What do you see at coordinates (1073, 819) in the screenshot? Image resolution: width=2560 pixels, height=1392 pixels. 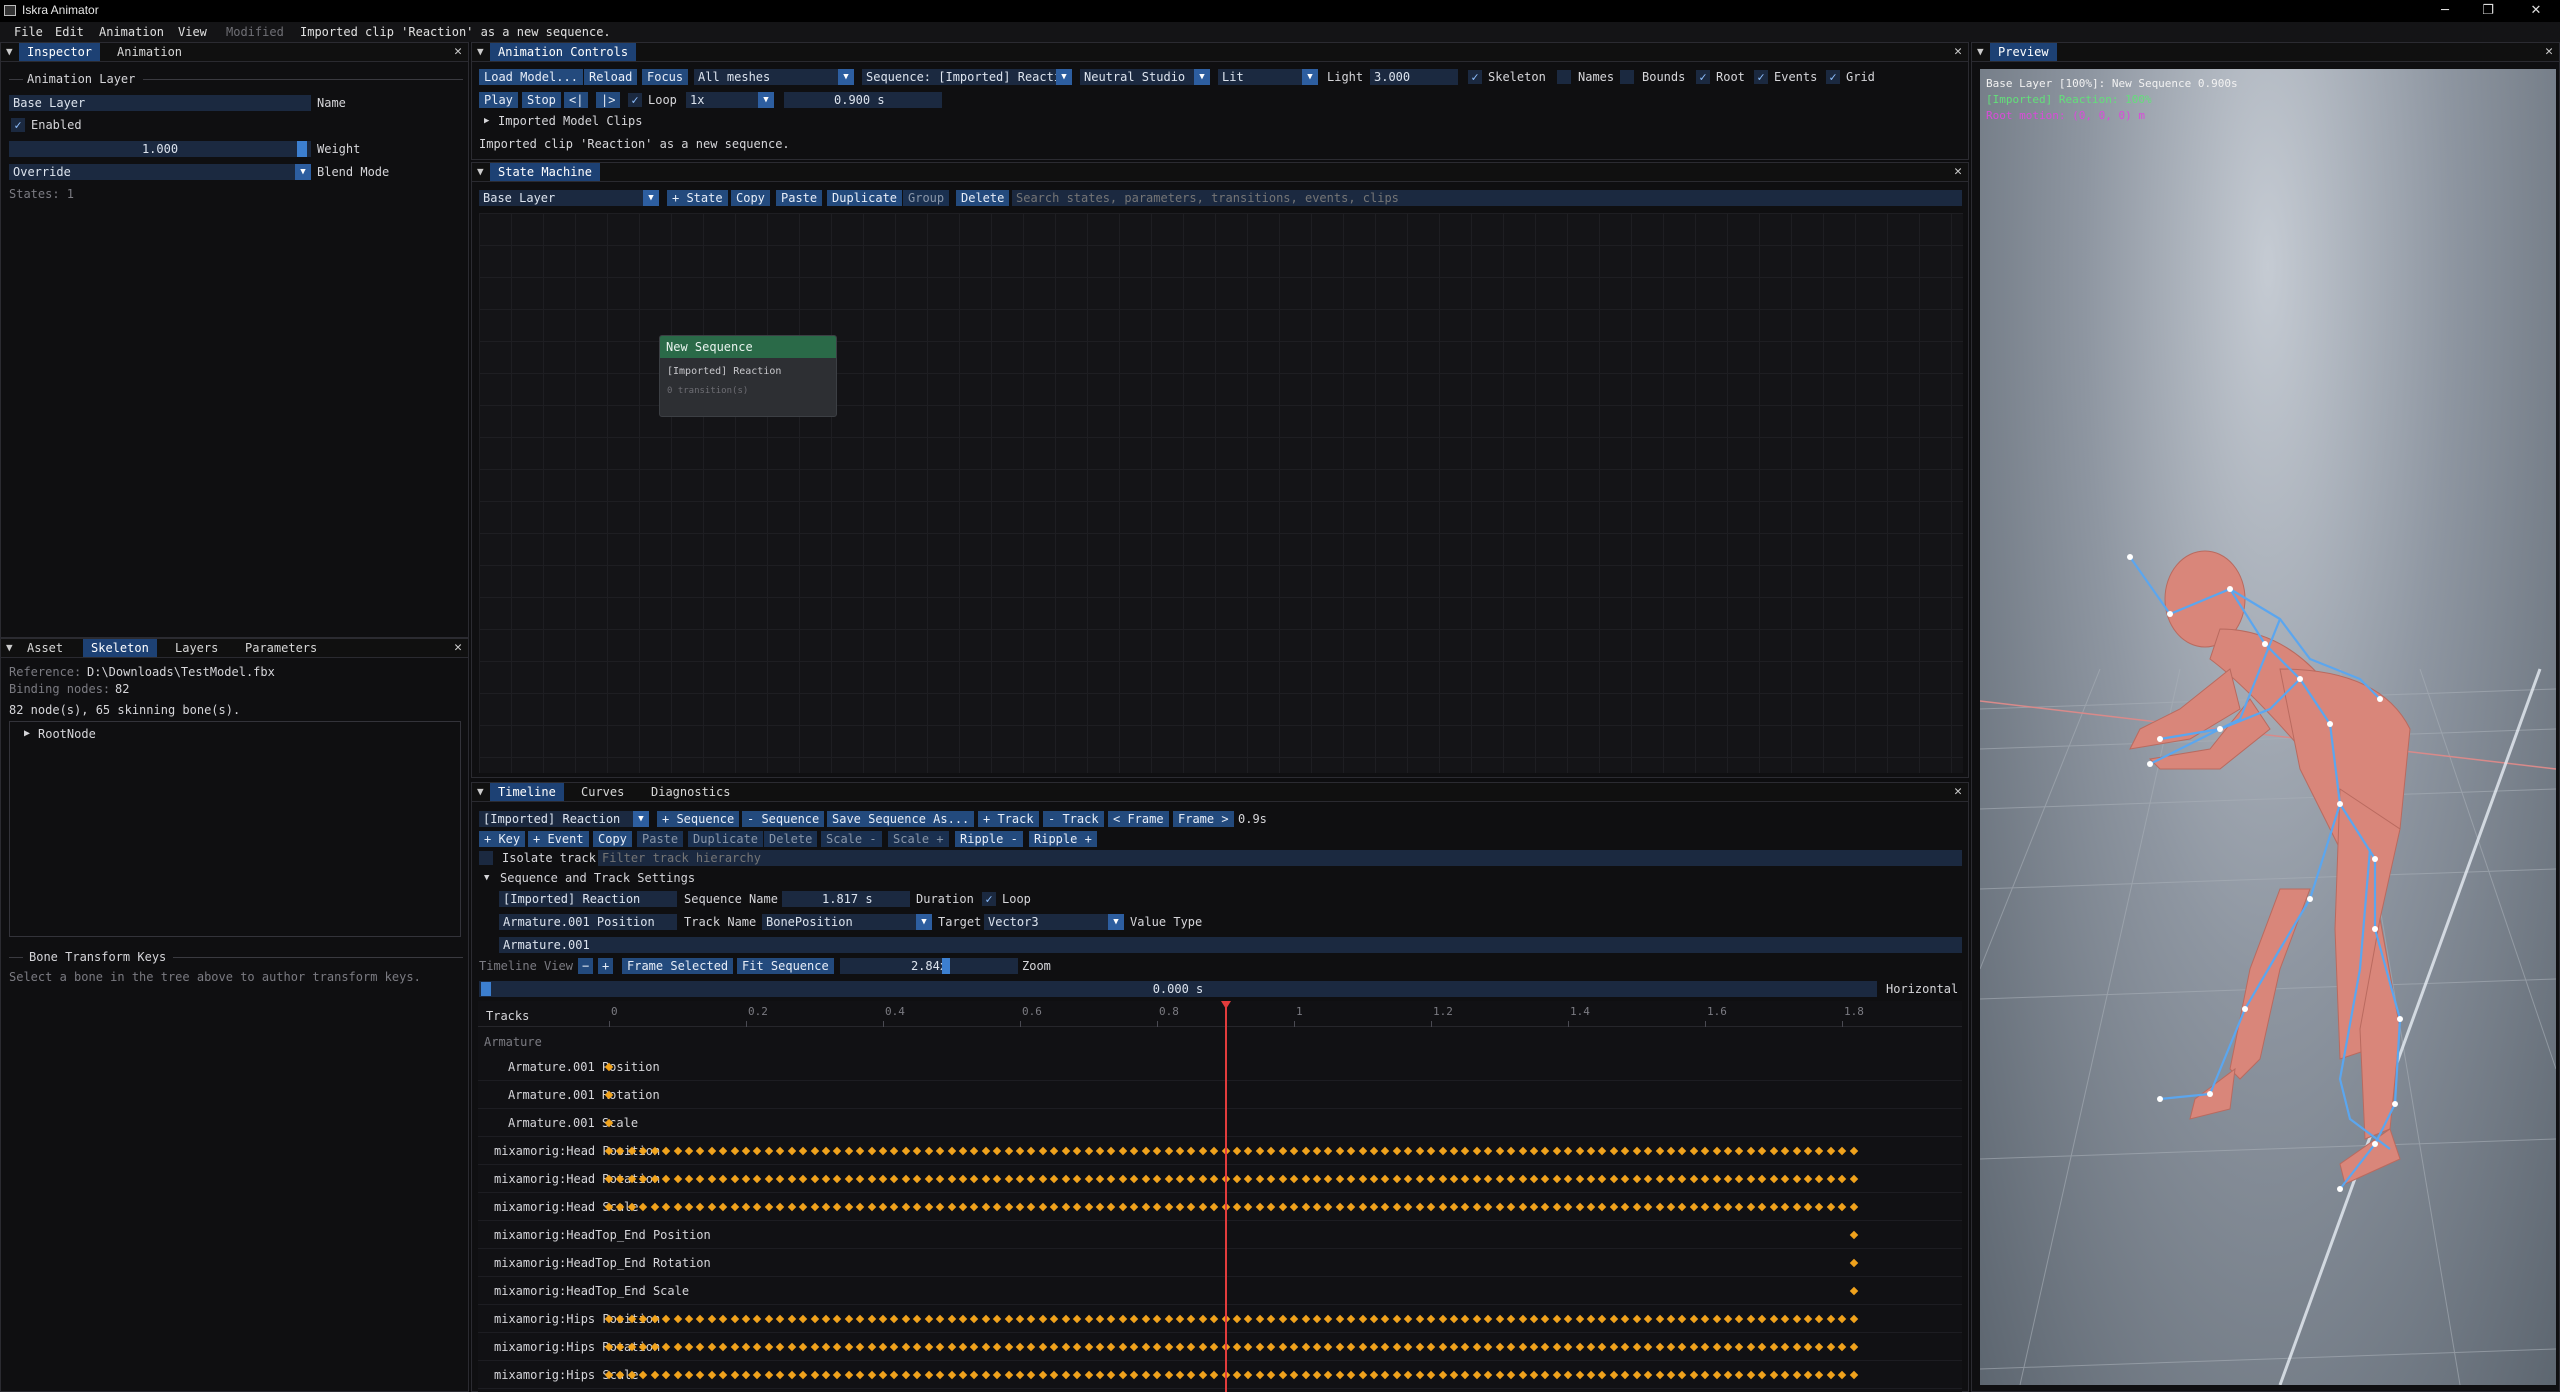 I see `remove-track-button: - Track` at bounding box center [1073, 819].